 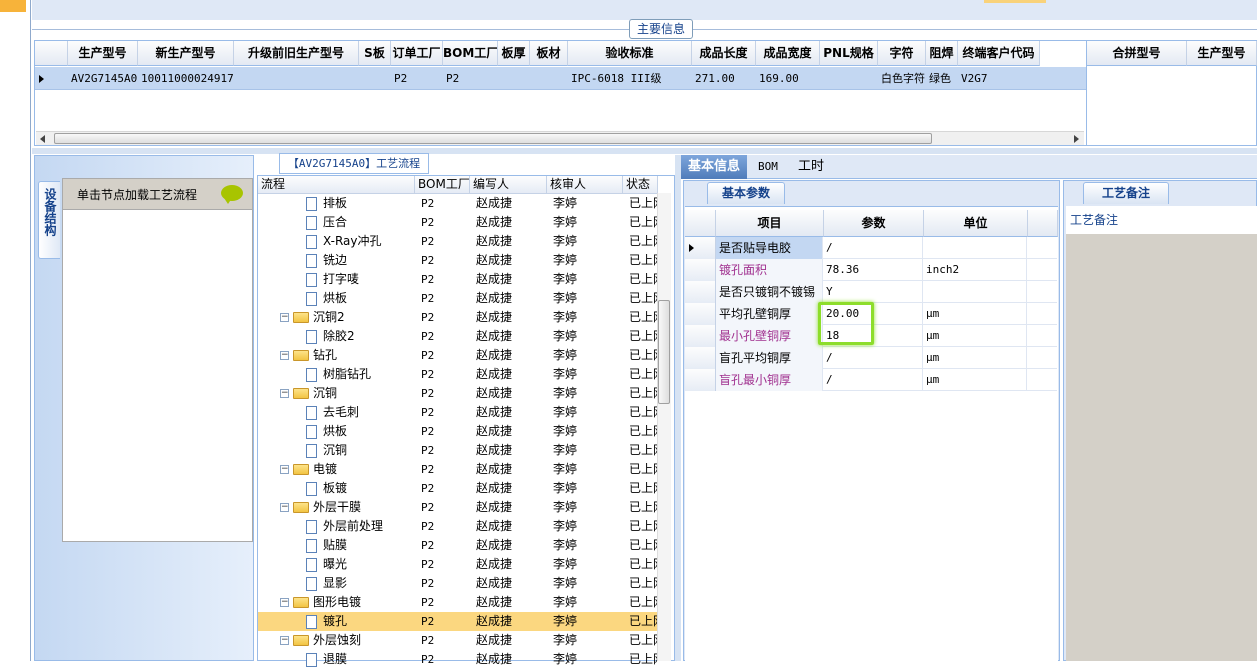 I want to click on tree-row: − 图形电镀 P2 赵成捷 李婷 已上网, so click(x=458, y=602).